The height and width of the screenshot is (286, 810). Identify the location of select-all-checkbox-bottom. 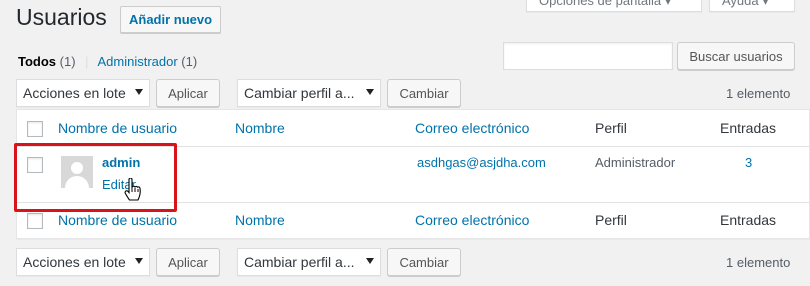
(35, 221).